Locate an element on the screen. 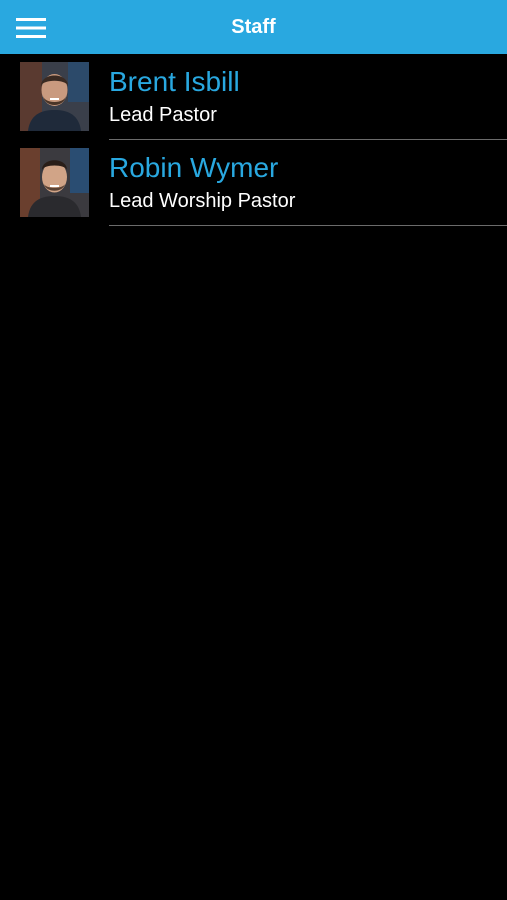 The width and height of the screenshot is (507, 900). staff-role: Lead Worship Pastor is located at coordinates (202, 201).